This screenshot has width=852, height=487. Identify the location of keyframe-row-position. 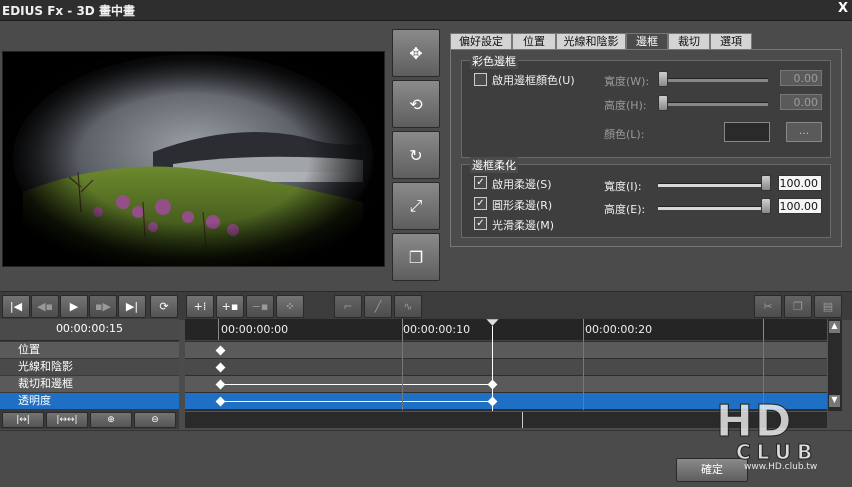
(506, 350).